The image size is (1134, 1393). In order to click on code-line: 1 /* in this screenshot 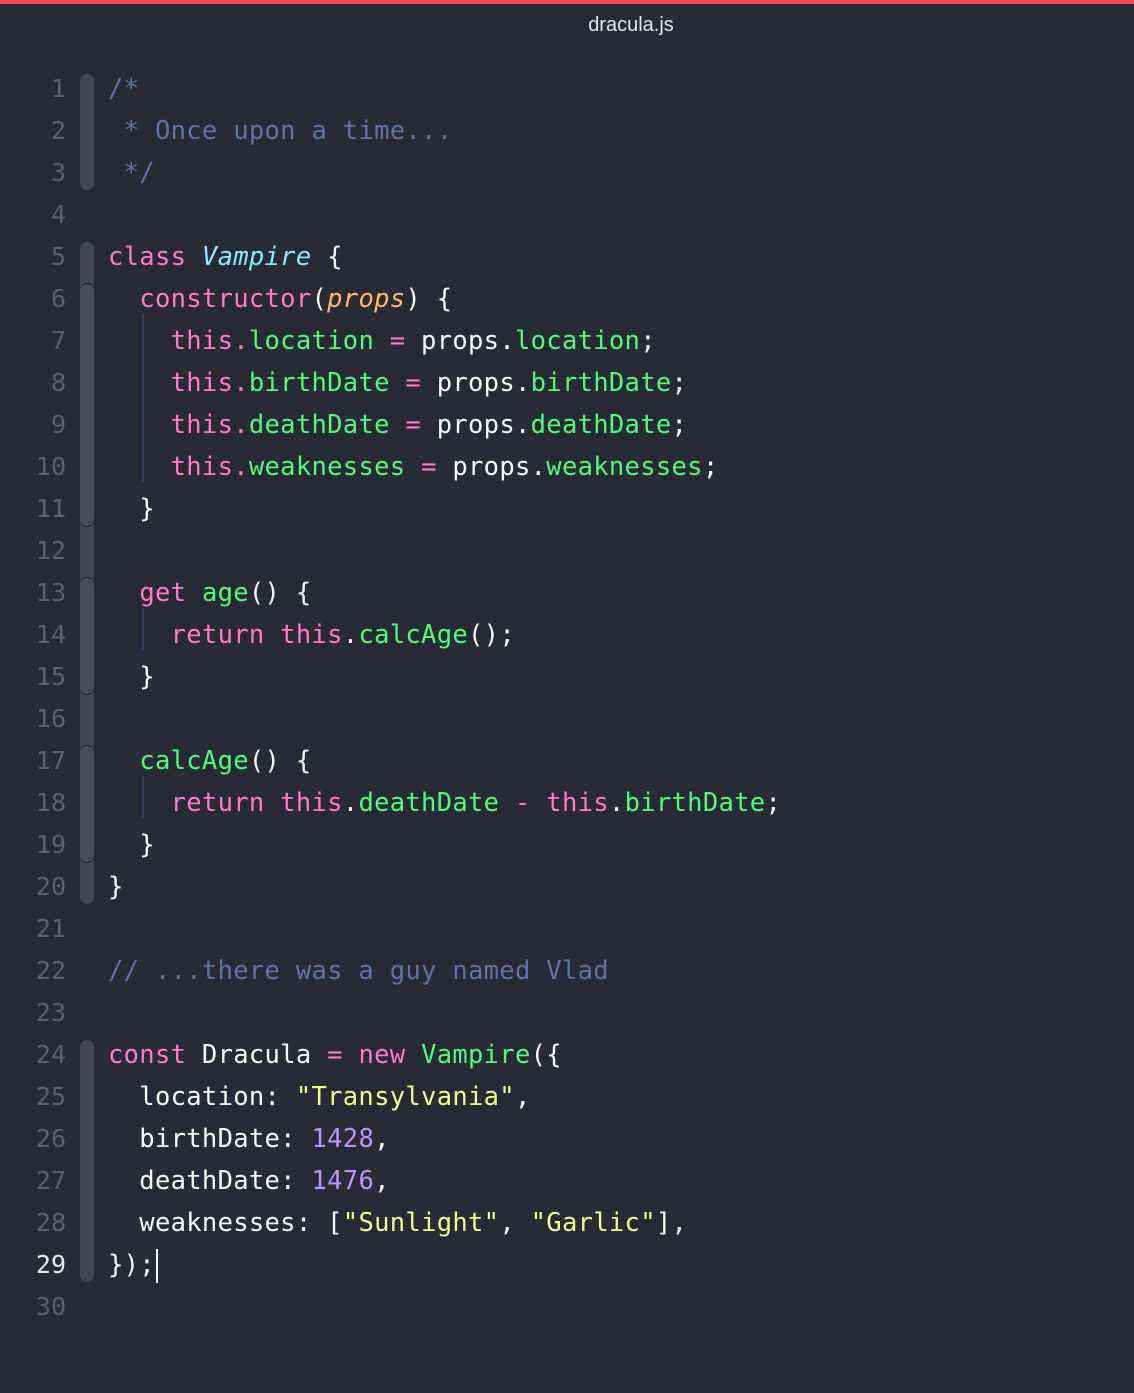, I will do `click(567, 89)`.